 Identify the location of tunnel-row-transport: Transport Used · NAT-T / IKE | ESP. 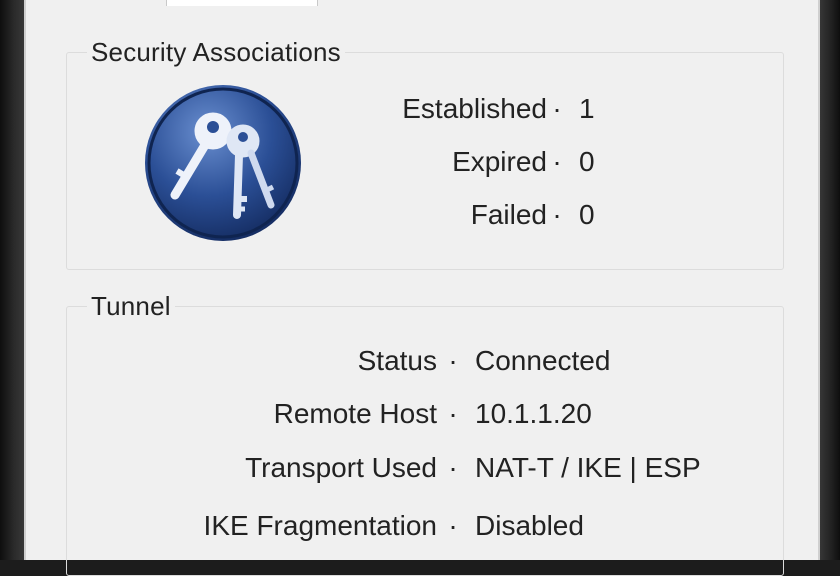
(417, 468).